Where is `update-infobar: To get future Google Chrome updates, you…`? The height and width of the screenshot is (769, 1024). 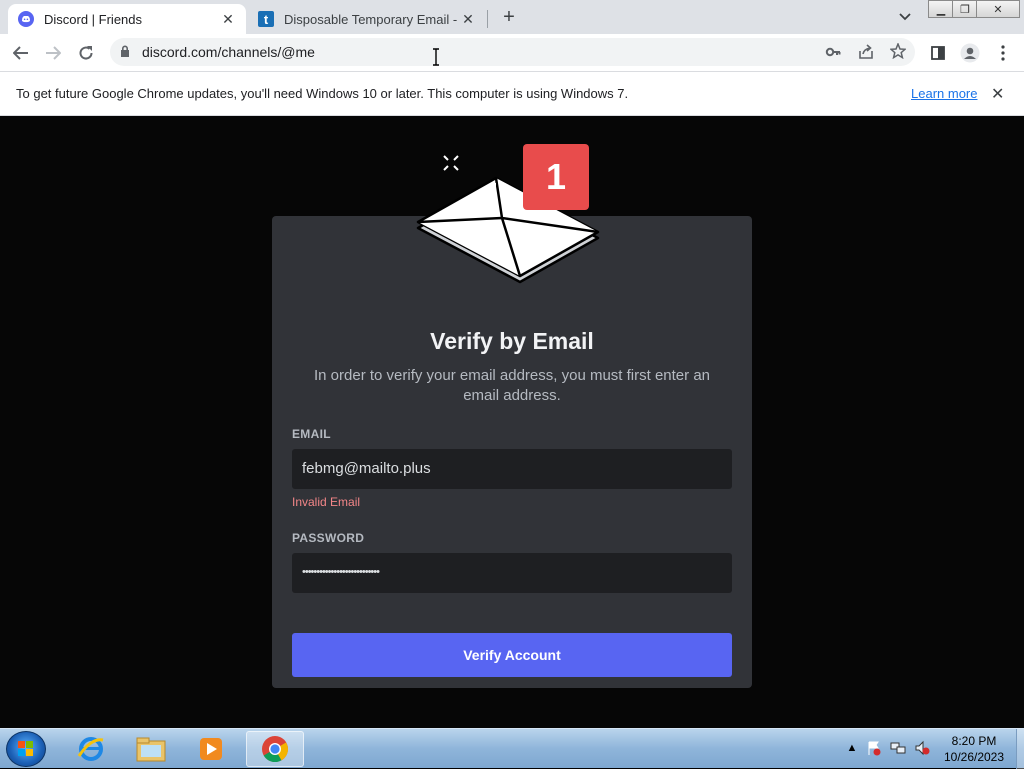
update-infobar: To get future Google Chrome updates, you… is located at coordinates (512, 93).